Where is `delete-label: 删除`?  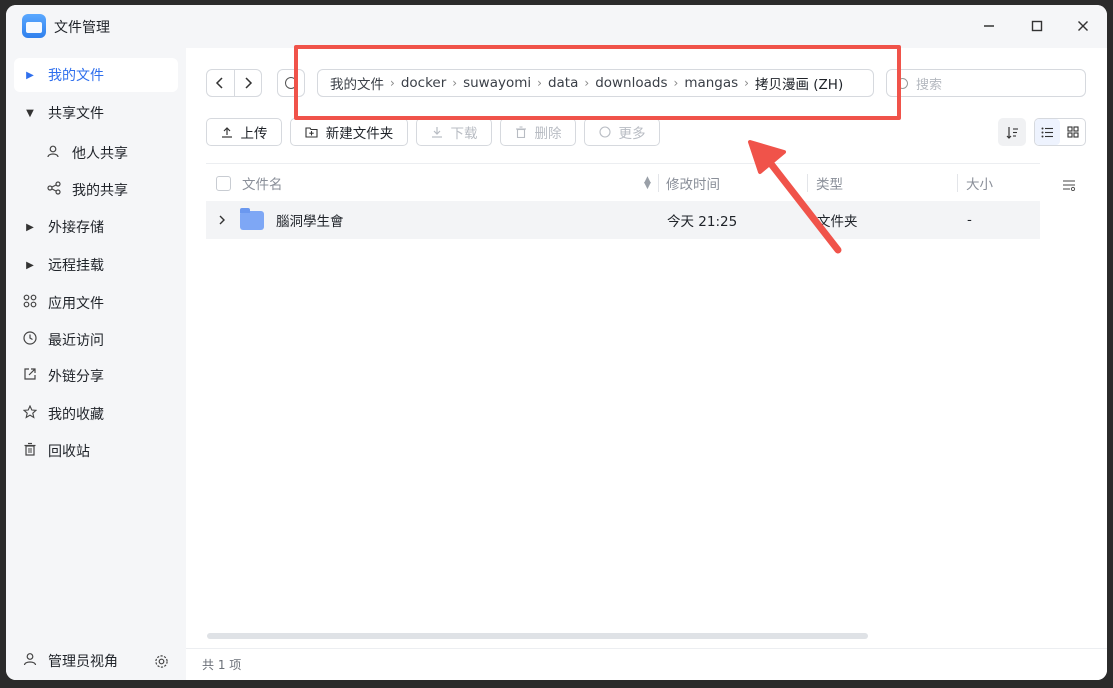 delete-label: 删除 is located at coordinates (548, 134).